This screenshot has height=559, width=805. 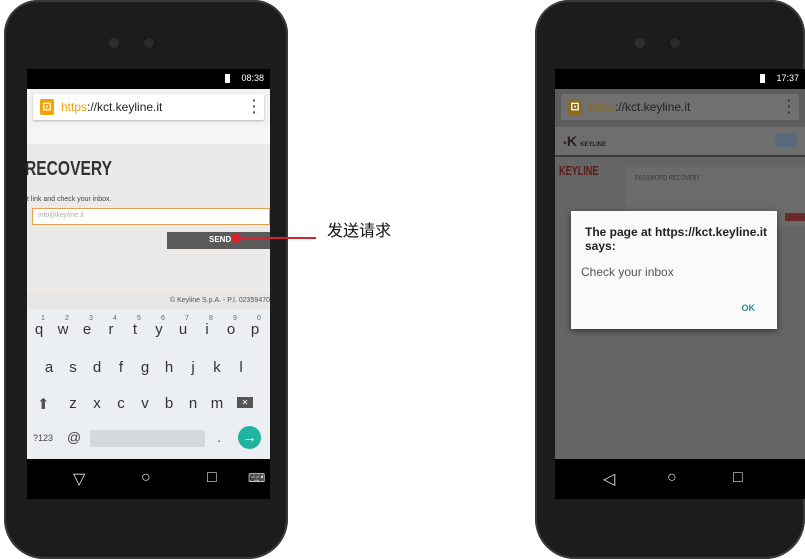 What do you see at coordinates (148, 79) in the screenshot?
I see `status-bar: 08:38` at bounding box center [148, 79].